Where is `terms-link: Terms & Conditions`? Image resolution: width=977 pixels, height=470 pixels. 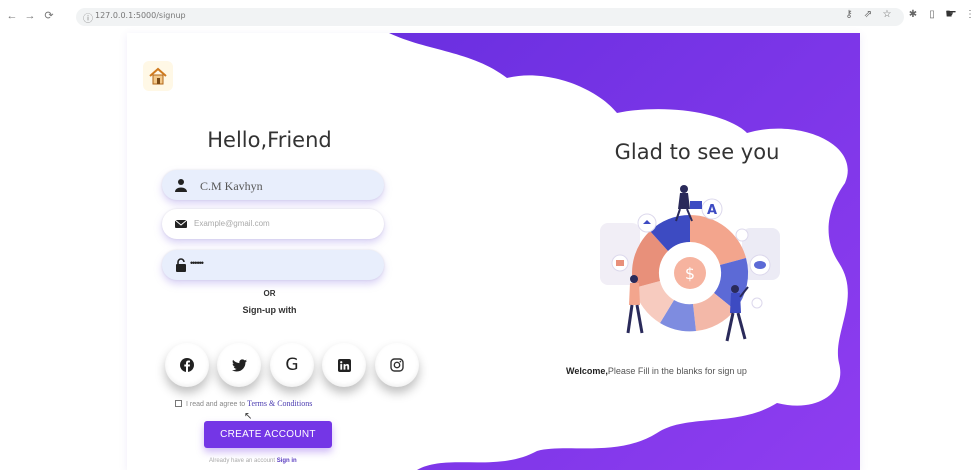
terms-link: Terms & Conditions is located at coordinates (279, 403).